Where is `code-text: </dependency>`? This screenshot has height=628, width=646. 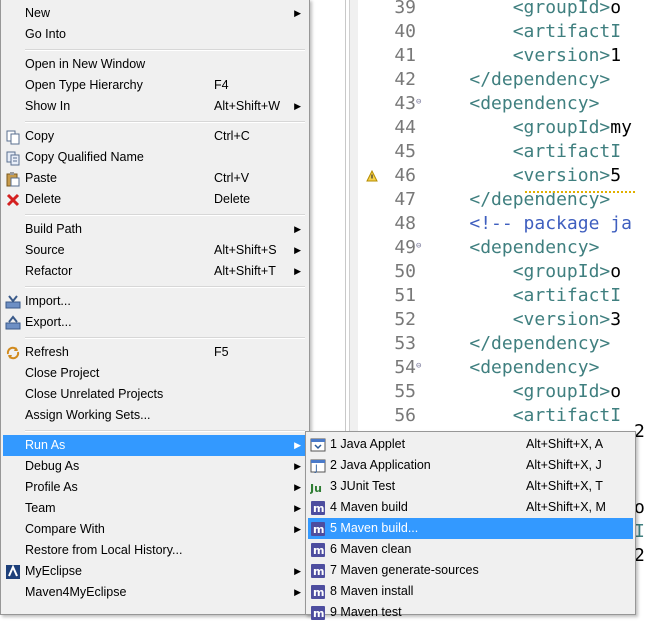 code-text: </dependency> is located at coordinates (540, 79).